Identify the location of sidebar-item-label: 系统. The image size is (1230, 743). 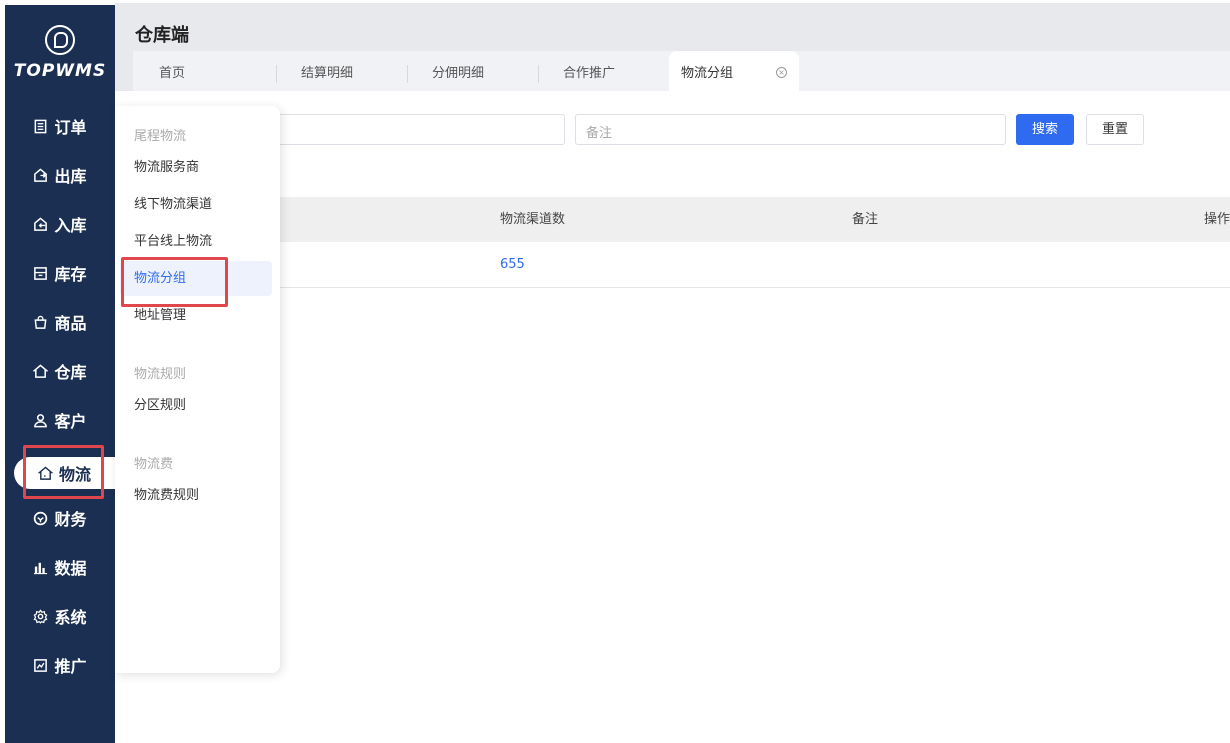
(70, 617).